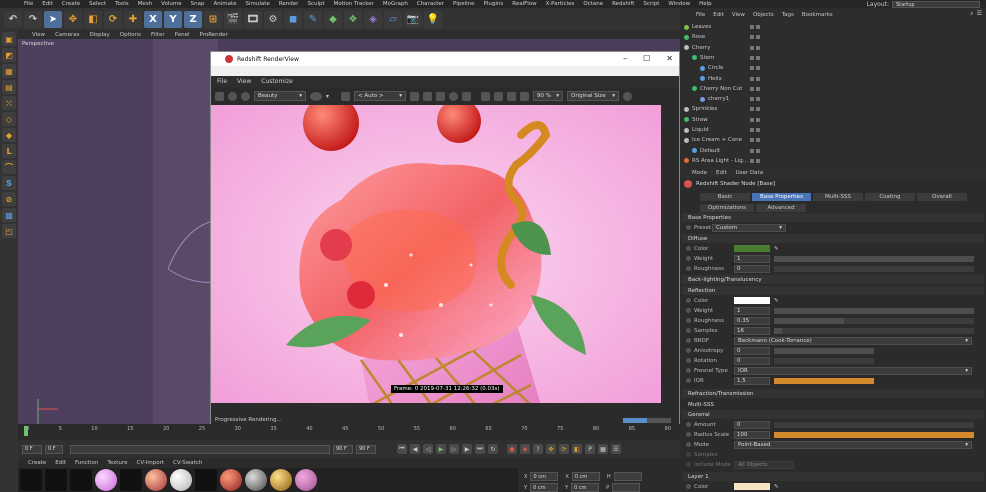 This screenshot has width=986, height=492. Describe the element at coordinates (833, 89) in the screenshot. I see `object-row: Cherry Non Cut` at that location.